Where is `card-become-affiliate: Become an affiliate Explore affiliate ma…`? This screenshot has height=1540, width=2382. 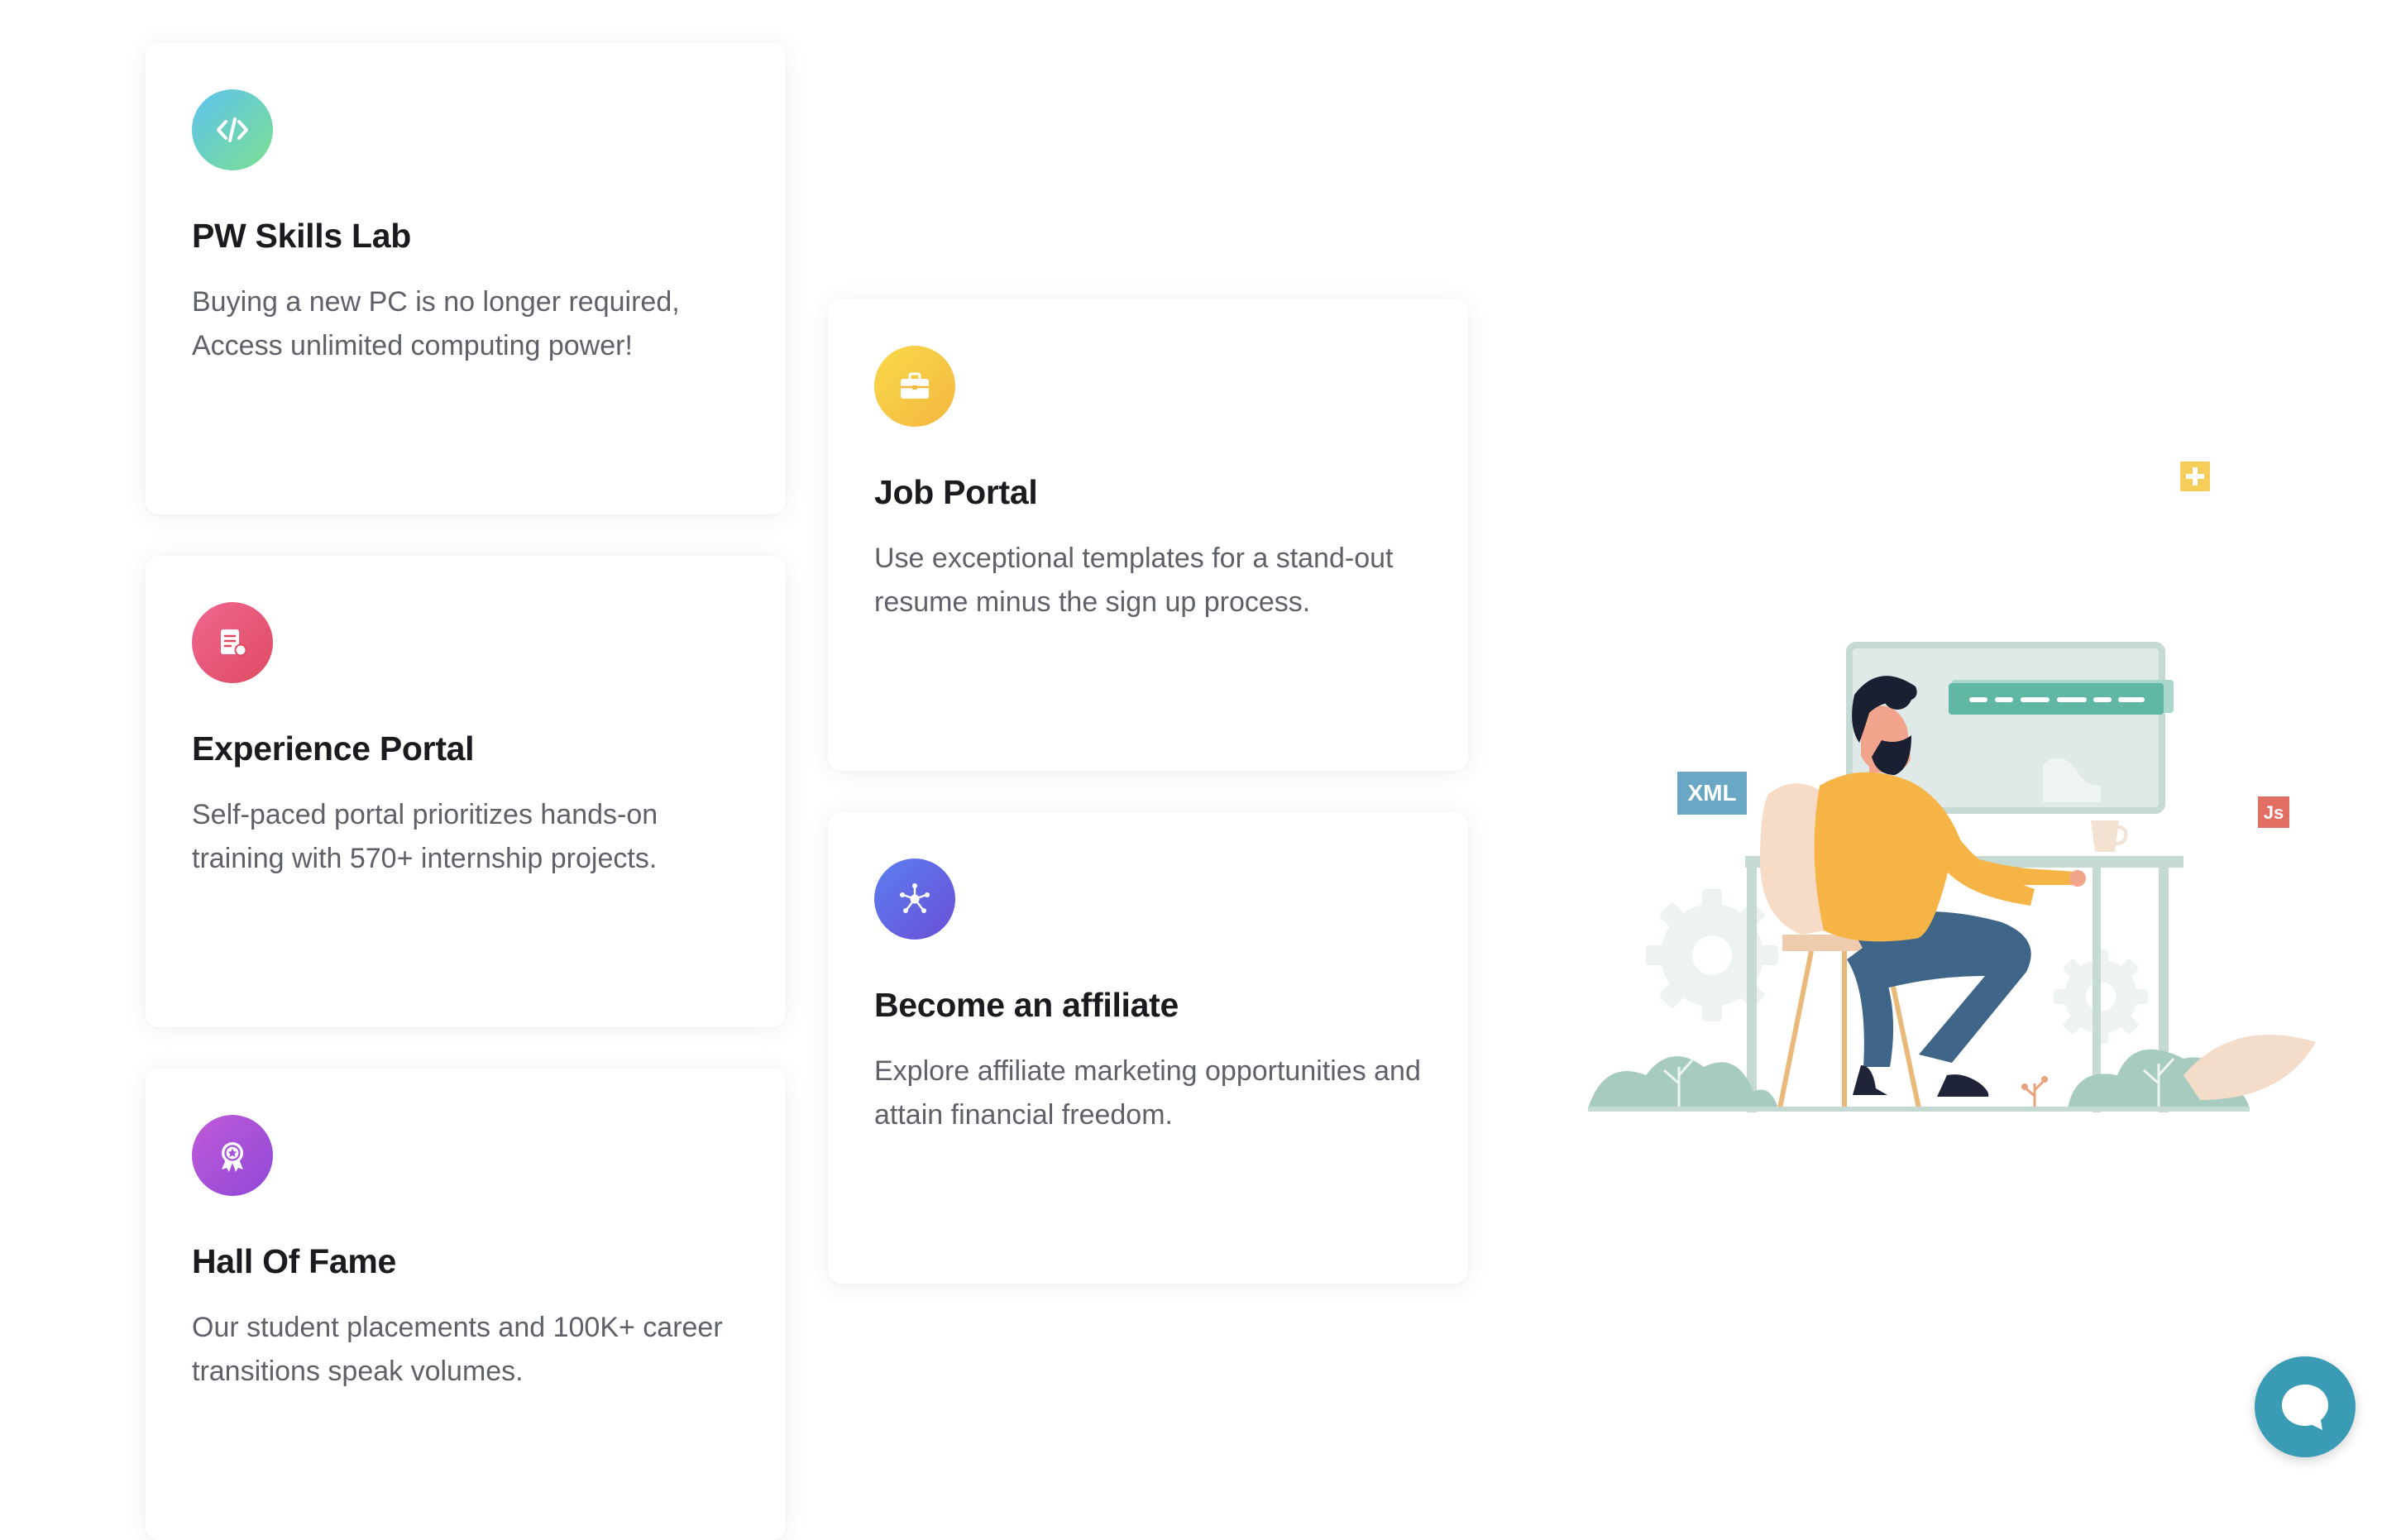
card-become-affiliate: Become an affiliate Explore affiliate ma… is located at coordinates (1148, 1048).